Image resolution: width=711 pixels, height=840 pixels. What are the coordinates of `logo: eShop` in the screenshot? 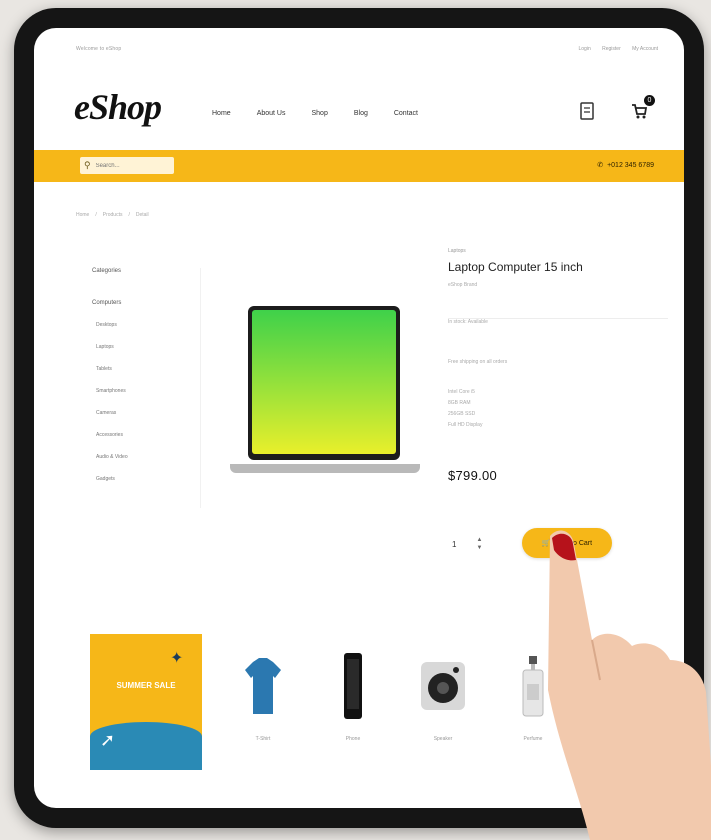 It's located at (118, 107).